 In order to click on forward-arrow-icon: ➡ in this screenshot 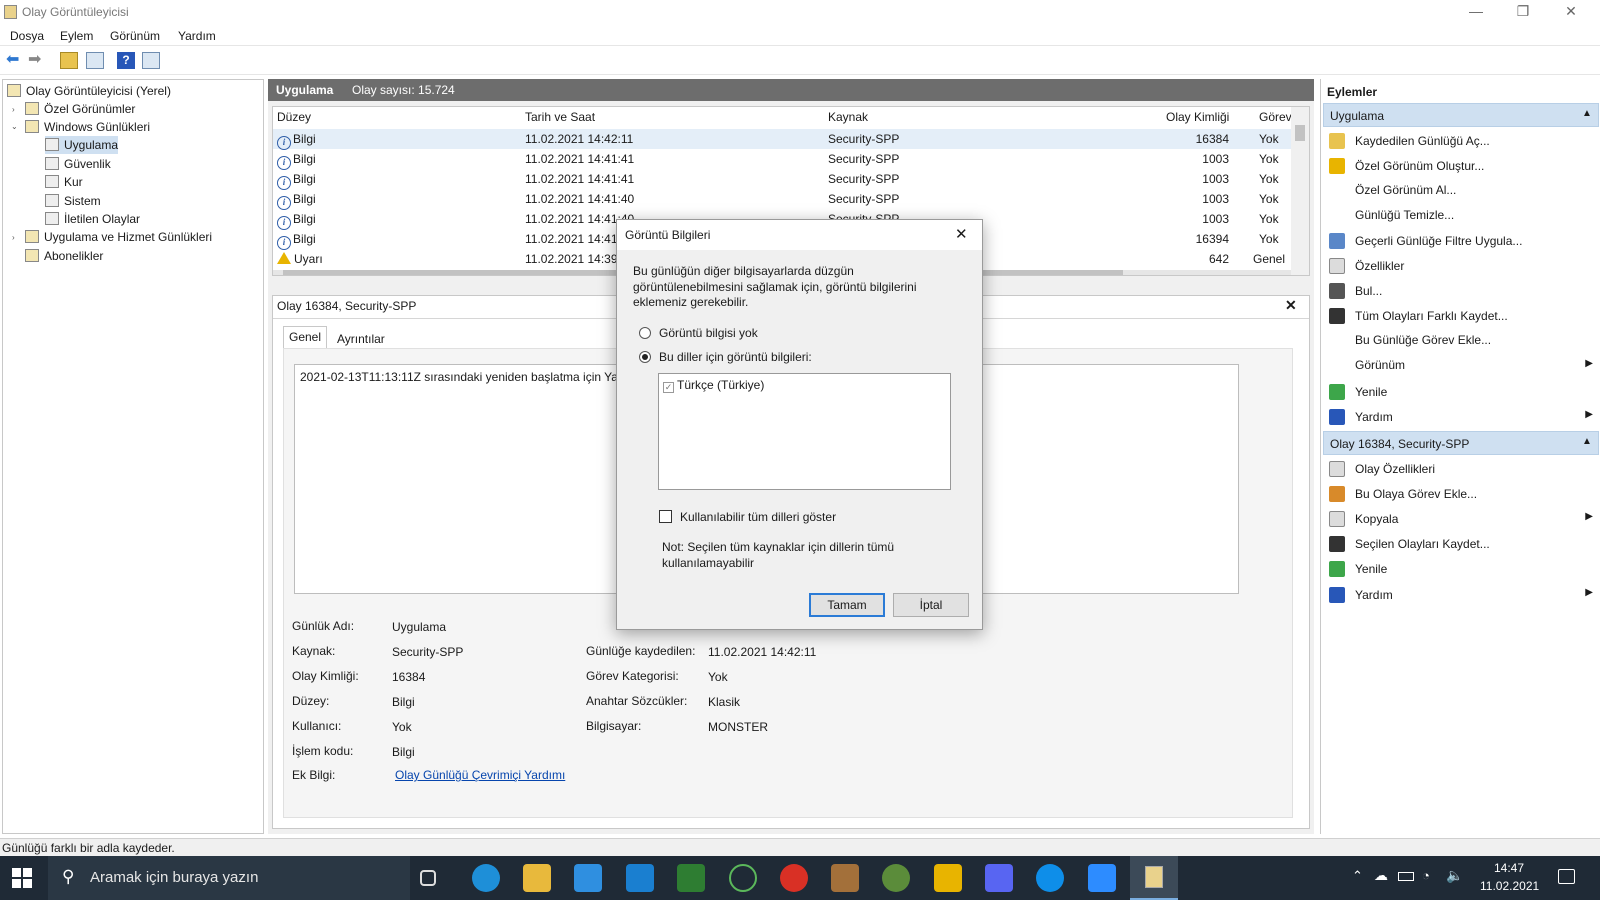, I will do `click(37, 60)`.